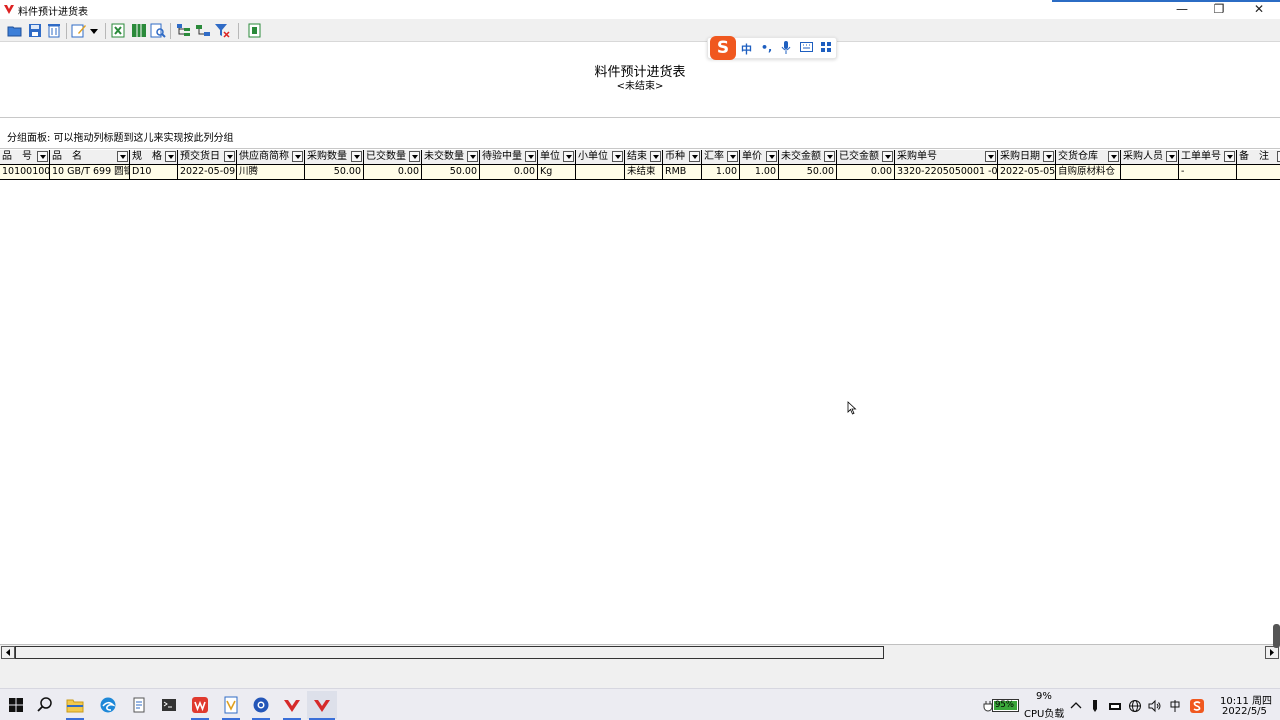 The width and height of the screenshot is (1280, 720). What do you see at coordinates (200, 705) in the screenshot?
I see `wps-icon` at bounding box center [200, 705].